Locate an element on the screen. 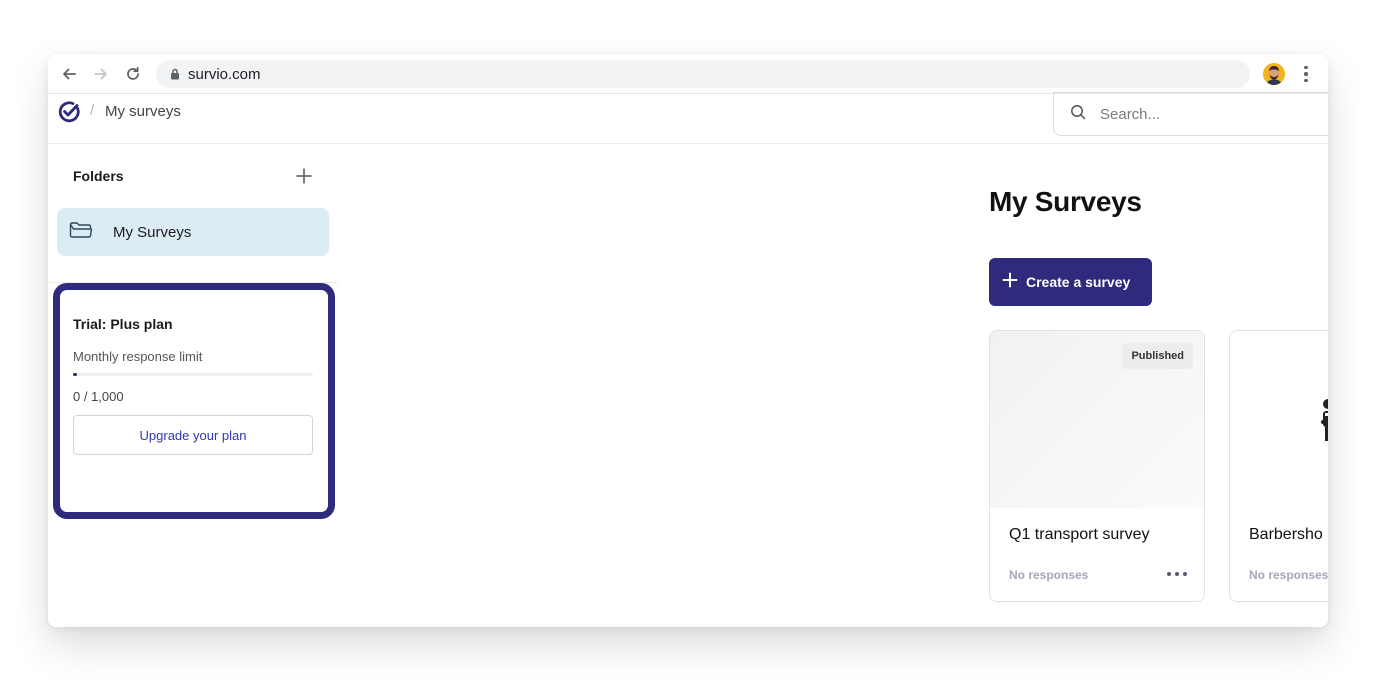 This screenshot has width=1376, height=699. survey-thumbnail is located at coordinates (1279, 419).